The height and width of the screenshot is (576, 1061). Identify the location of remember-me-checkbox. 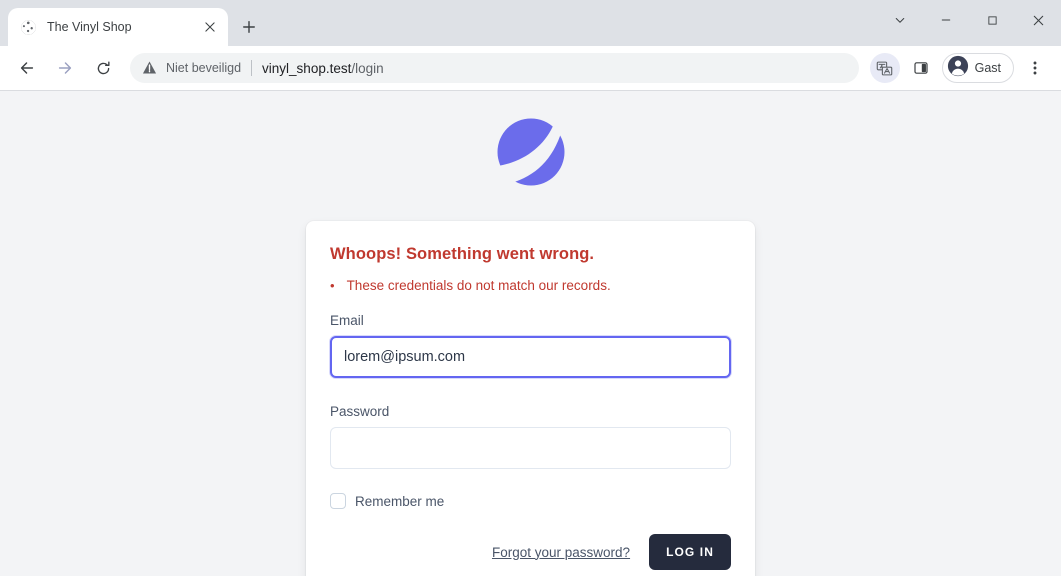
(338, 501).